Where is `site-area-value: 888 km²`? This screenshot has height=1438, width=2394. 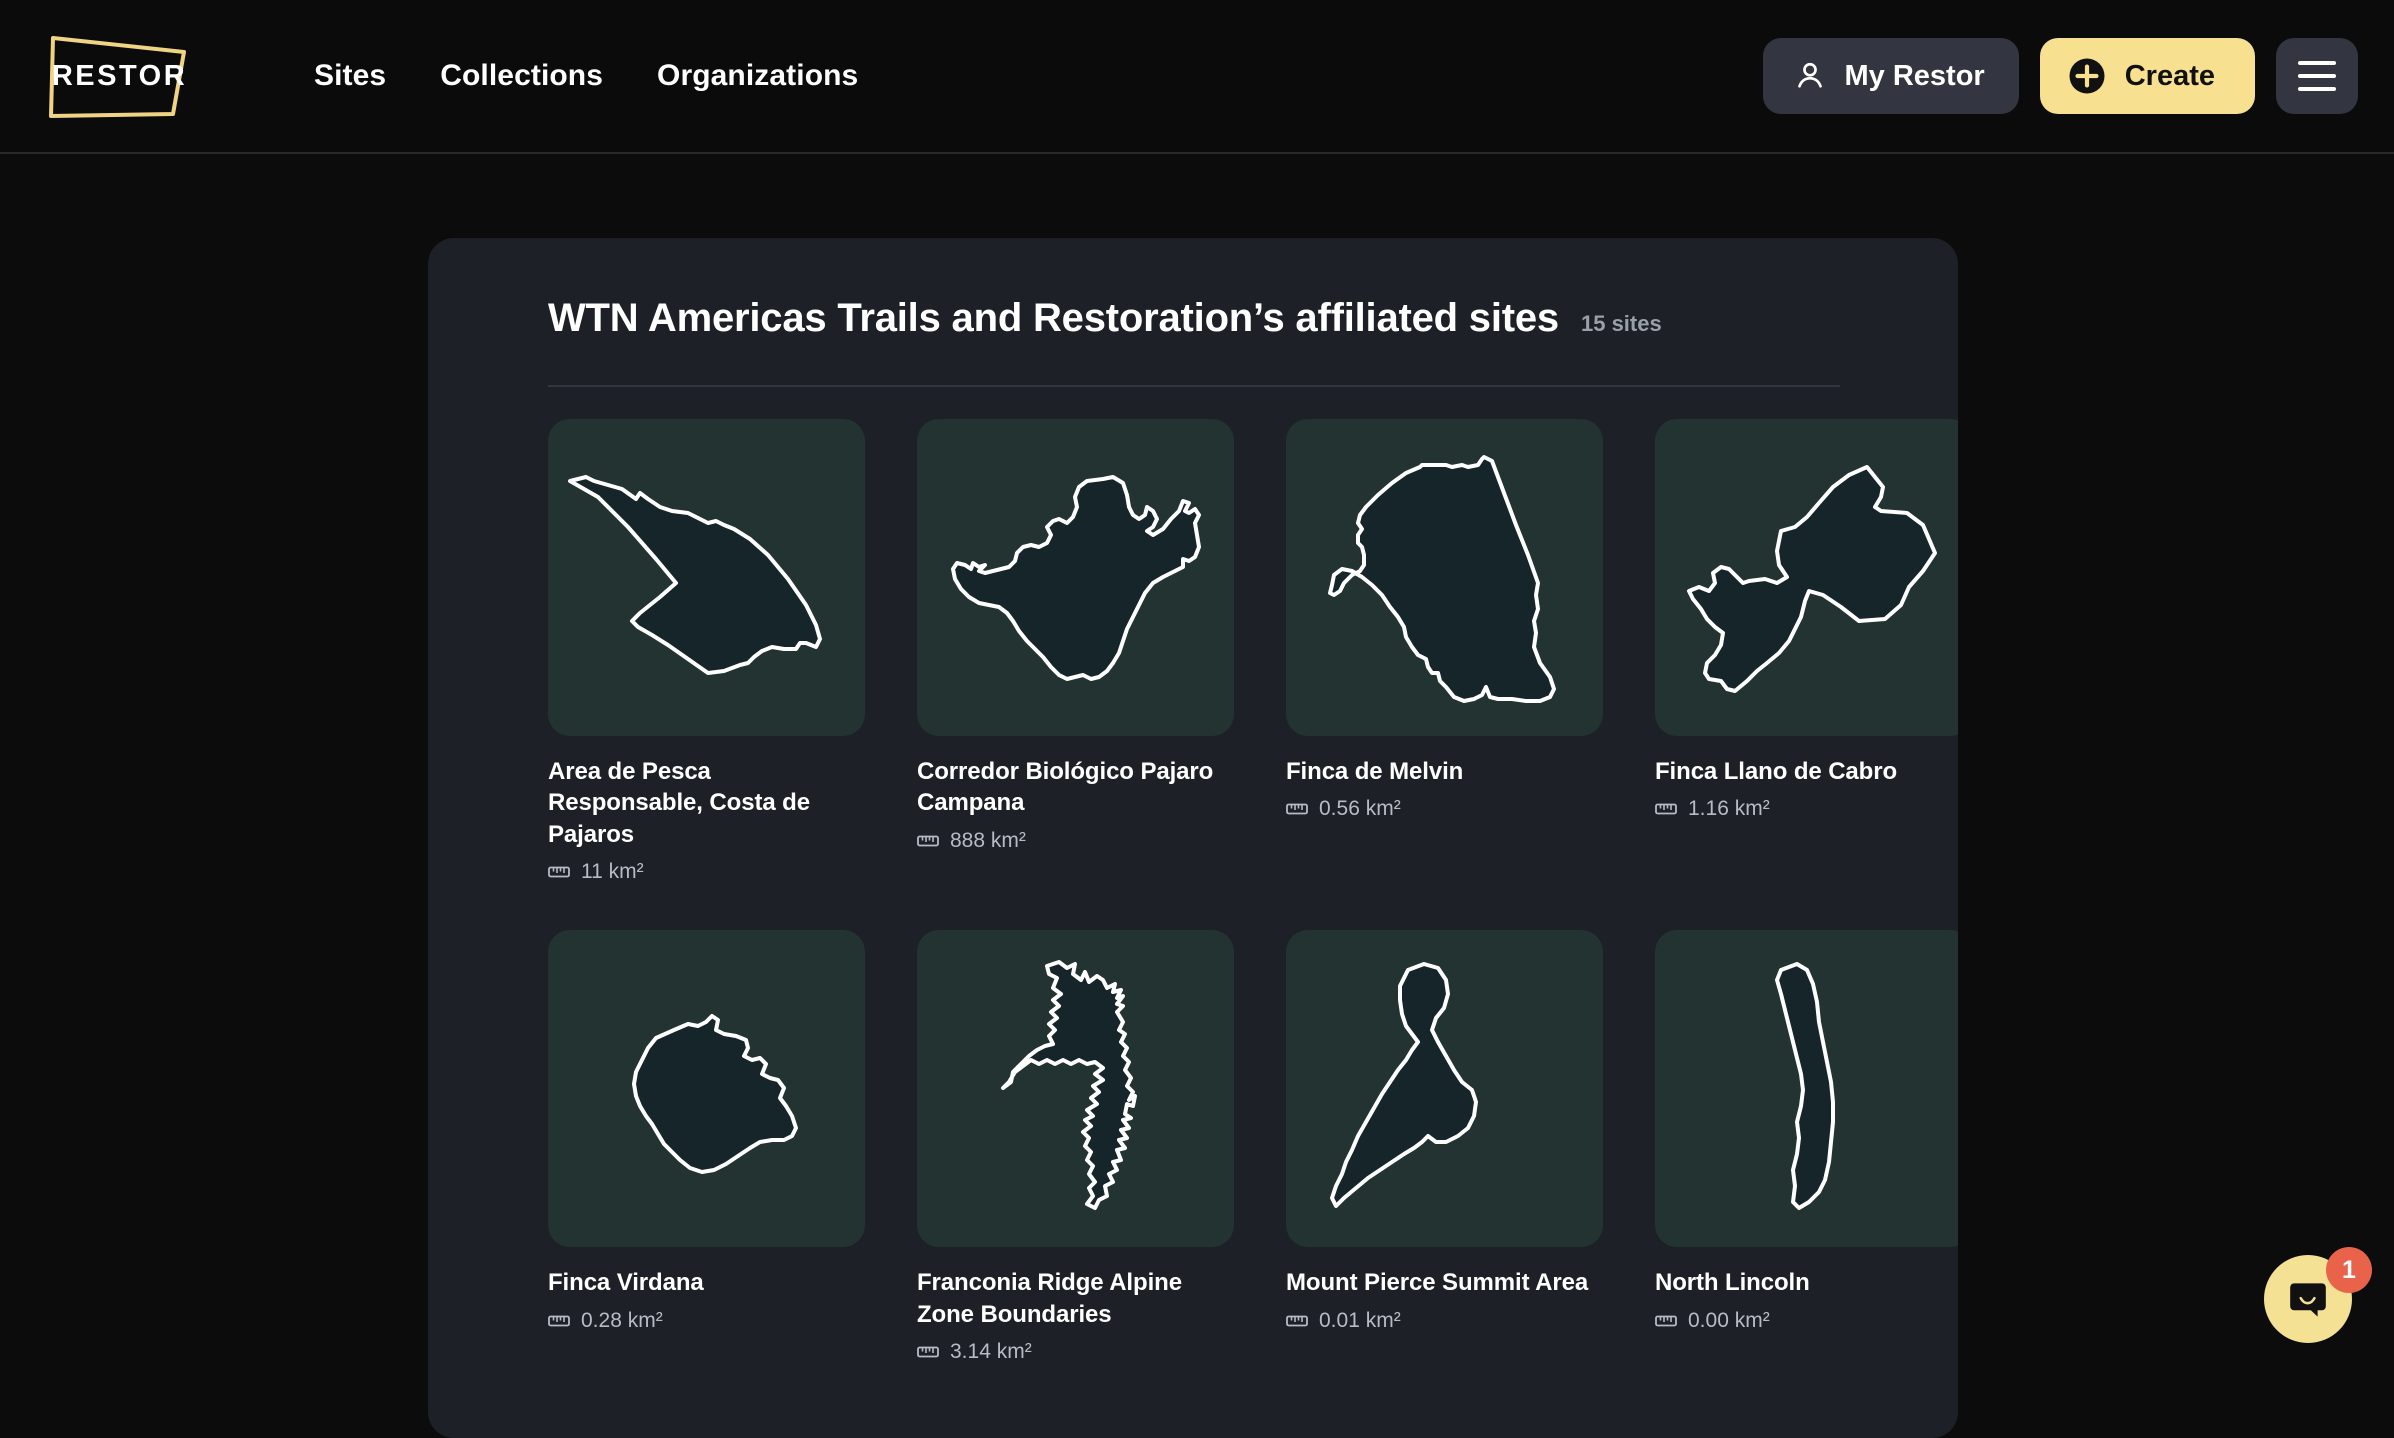
site-area-value: 888 km² is located at coordinates (988, 840).